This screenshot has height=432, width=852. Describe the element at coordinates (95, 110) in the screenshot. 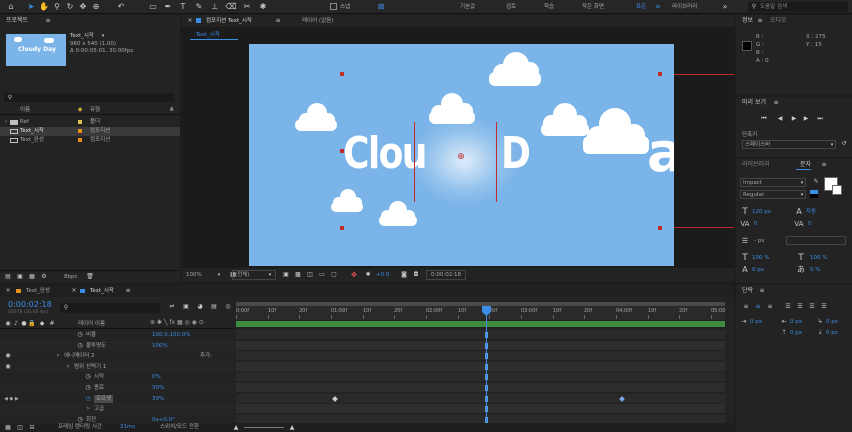

I see `col-type: 유형` at that location.